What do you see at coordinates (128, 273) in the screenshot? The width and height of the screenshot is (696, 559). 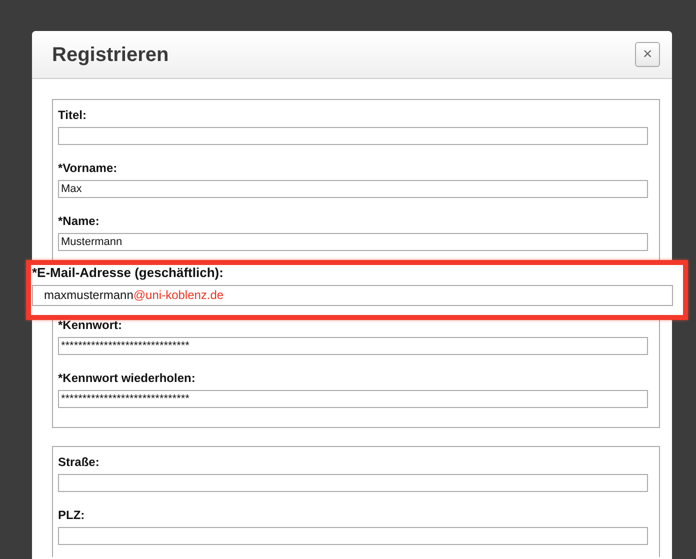 I see `field-label: *E-Mail-Adresse (geschäftlich):` at bounding box center [128, 273].